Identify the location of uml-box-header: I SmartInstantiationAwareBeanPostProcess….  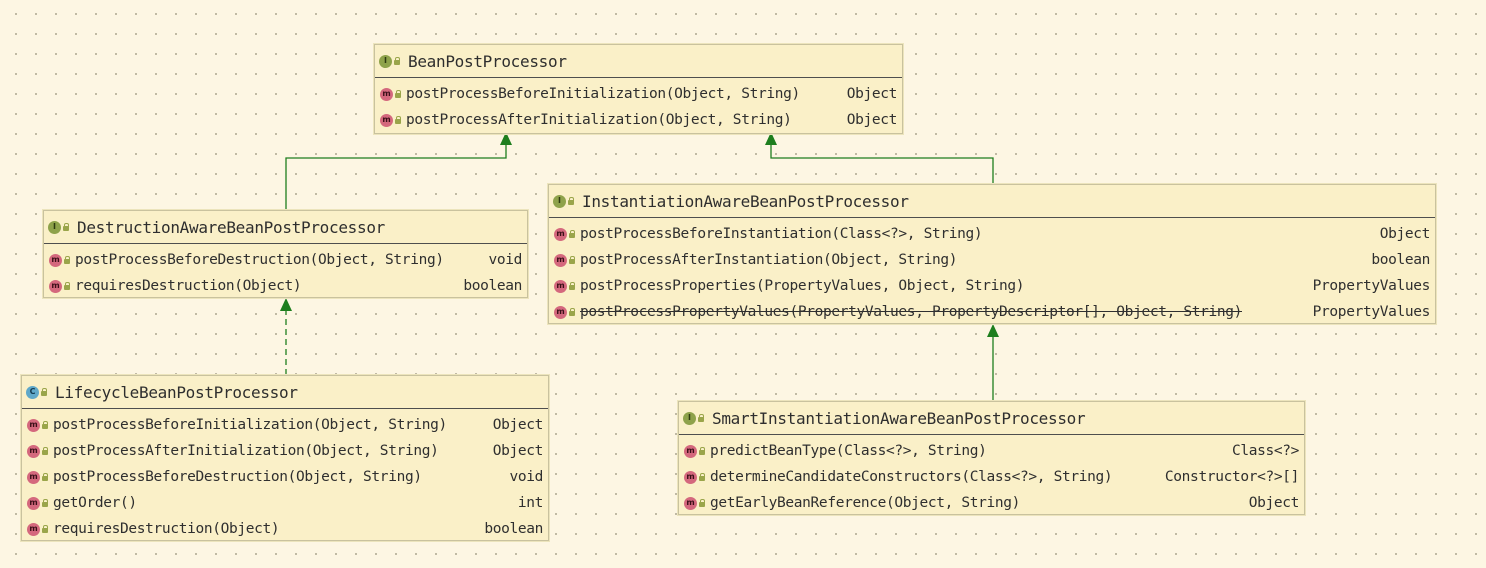
(991, 418).